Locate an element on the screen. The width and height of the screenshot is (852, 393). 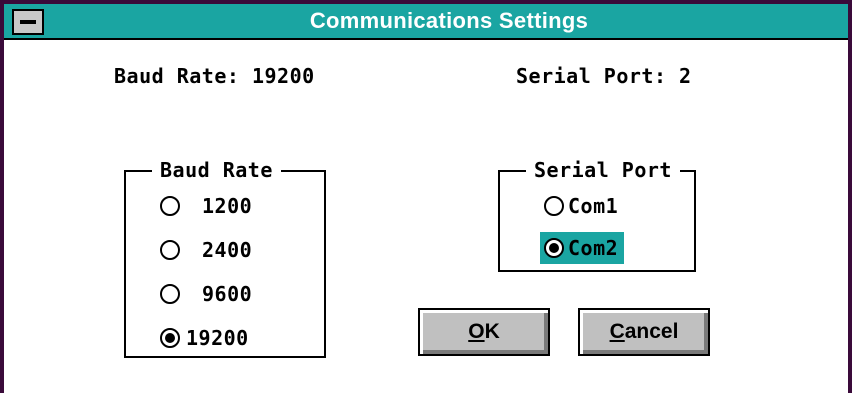
serial-port-status: Serial Port: 2 is located at coordinates (604, 76).